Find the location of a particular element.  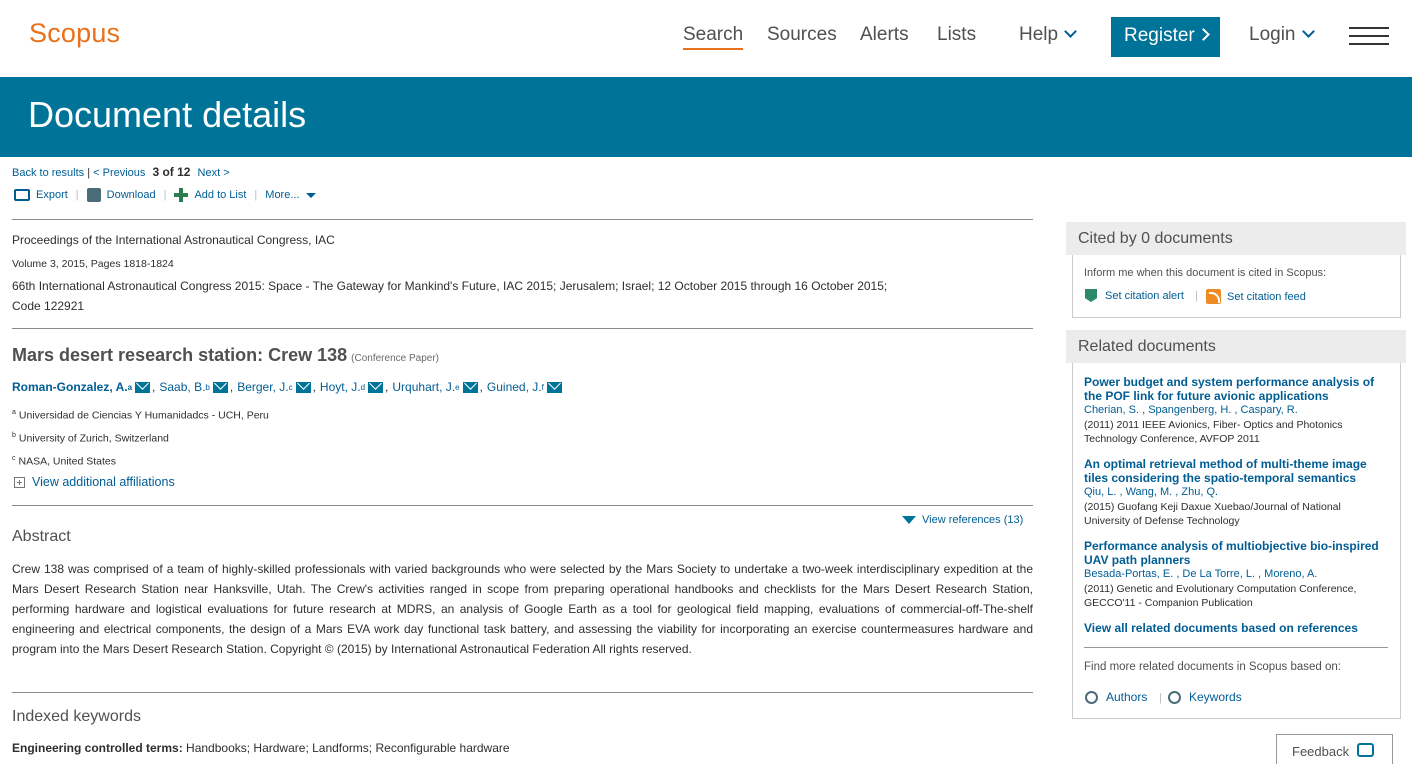

page-banner: Document details is located at coordinates (706, 117).